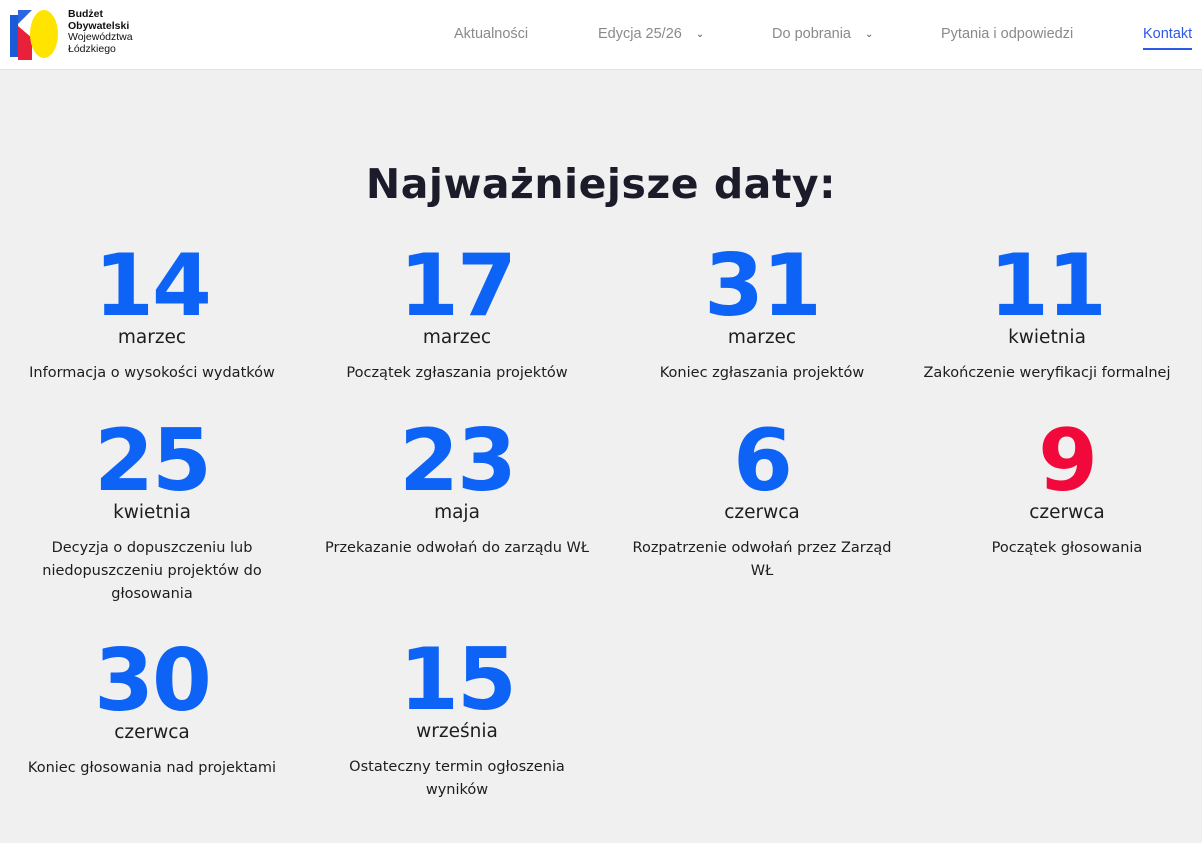 The width and height of the screenshot is (1202, 843). What do you see at coordinates (1168, 34) in the screenshot?
I see `nav-item-label: Kontakt` at bounding box center [1168, 34].